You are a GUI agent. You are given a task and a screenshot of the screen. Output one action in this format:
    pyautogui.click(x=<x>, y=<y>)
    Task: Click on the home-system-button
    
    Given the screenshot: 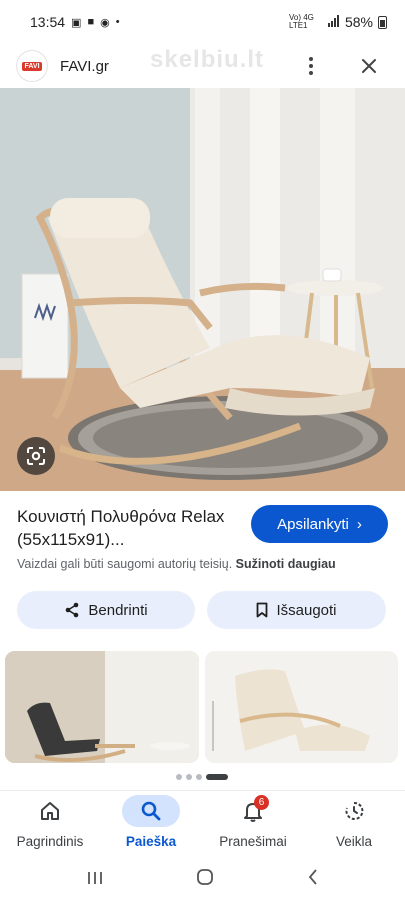 What is the action you would take?
    pyautogui.click(x=205, y=880)
    